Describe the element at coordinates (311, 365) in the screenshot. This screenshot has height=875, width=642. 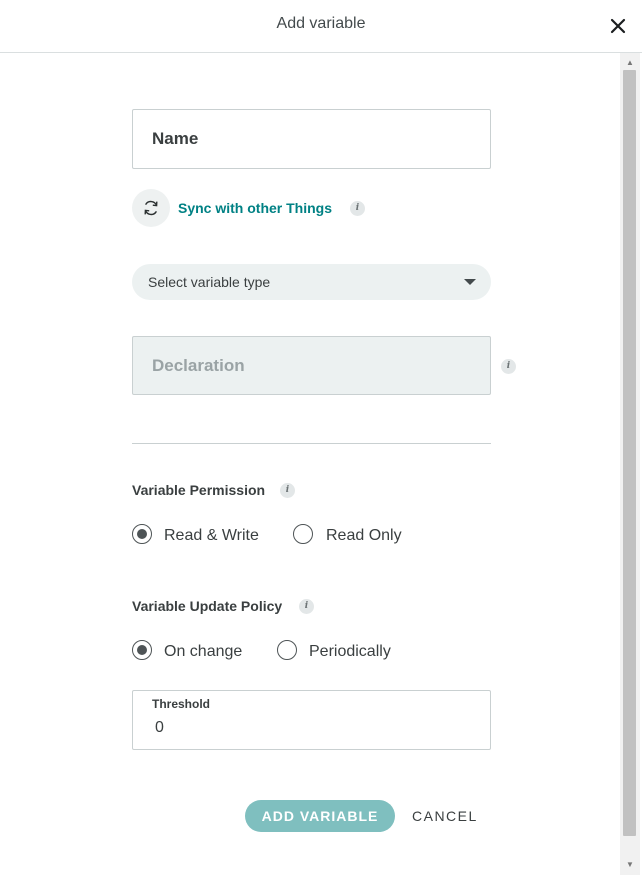
I see `declaration-field: Declaration` at that location.